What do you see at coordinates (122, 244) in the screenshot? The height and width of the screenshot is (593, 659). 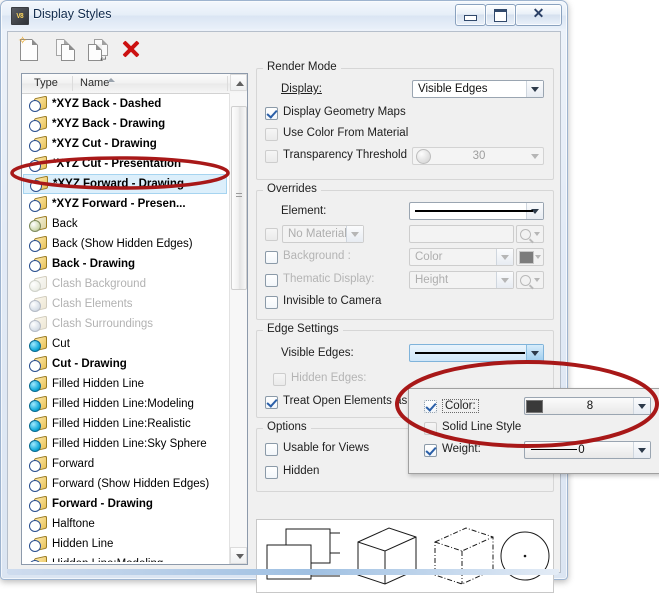 I see `list-item-label: Back (Show Hidden Edges)` at bounding box center [122, 244].